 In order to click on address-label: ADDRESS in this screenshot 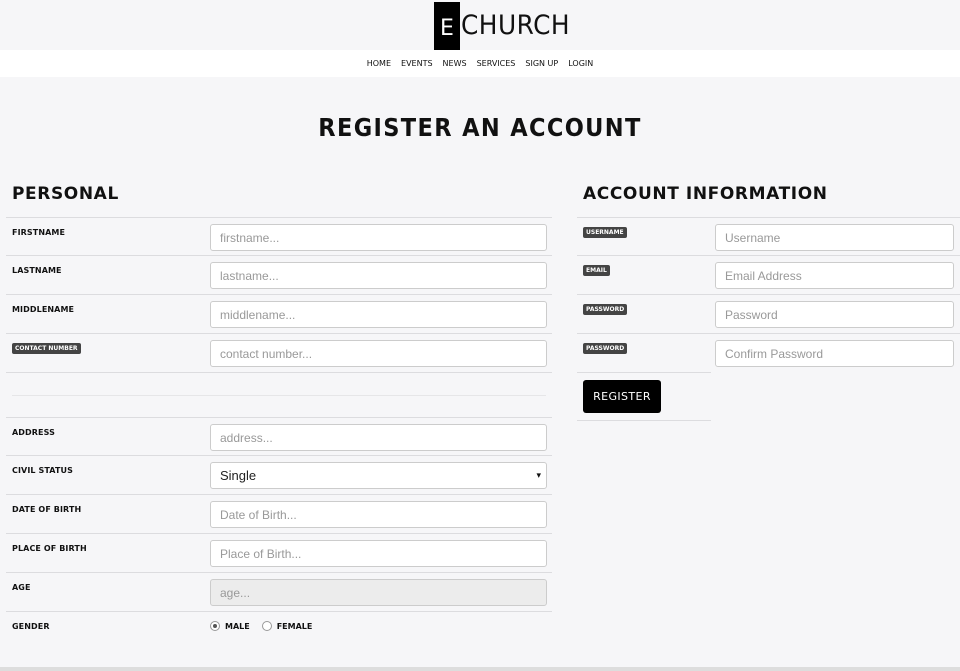, I will do `click(33, 432)`.